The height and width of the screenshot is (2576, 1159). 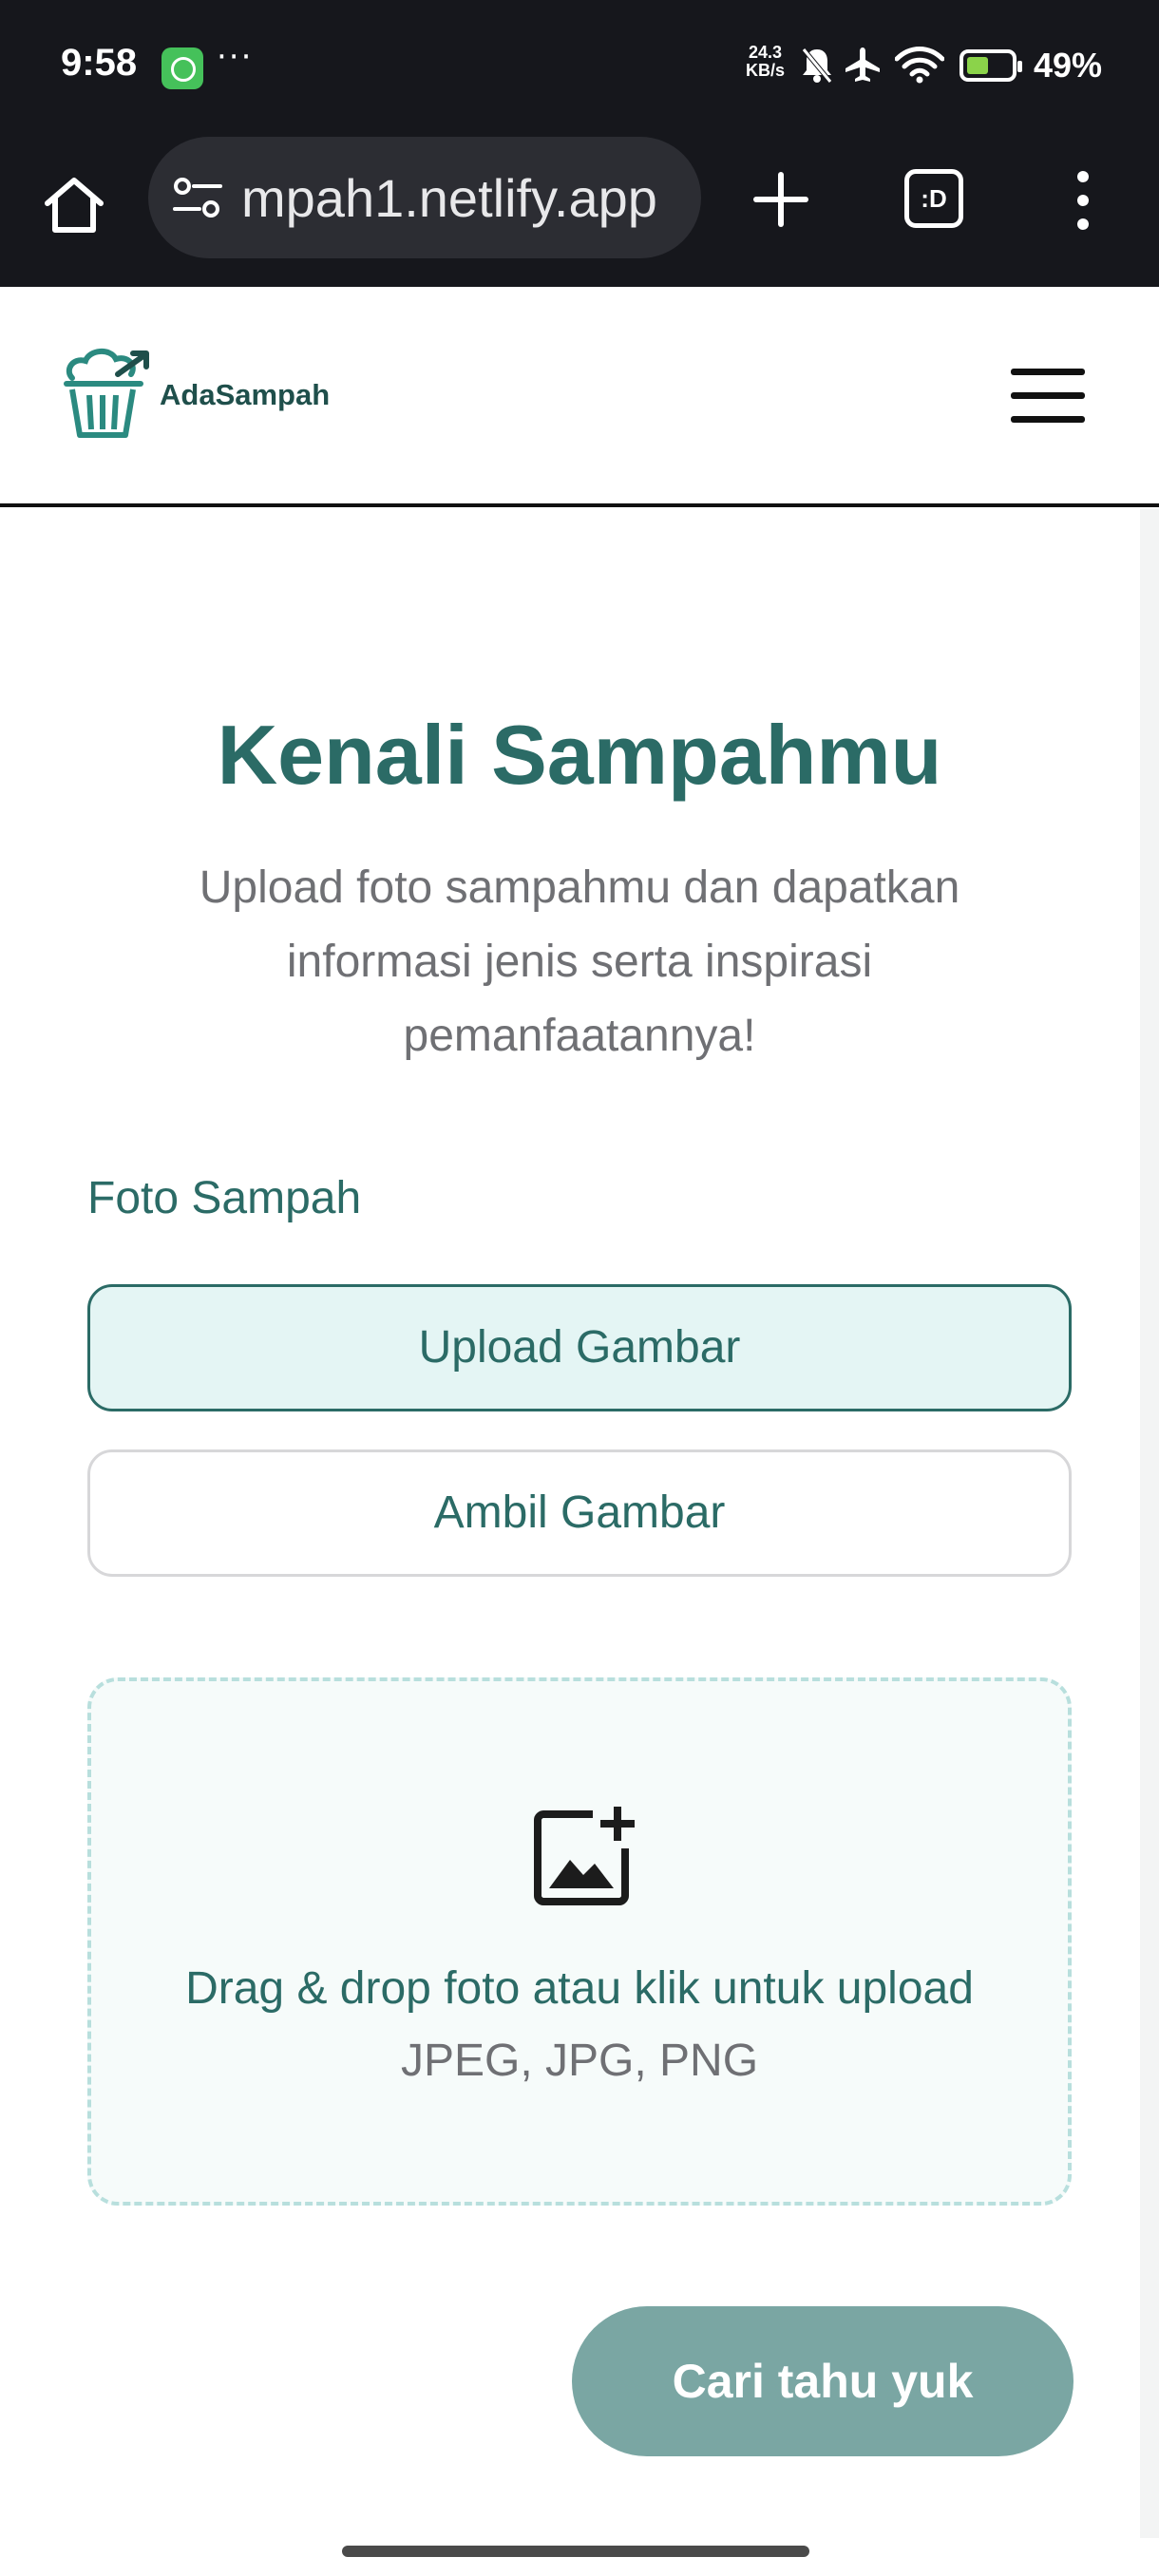 I want to click on more-menu-icon, so click(x=1083, y=200).